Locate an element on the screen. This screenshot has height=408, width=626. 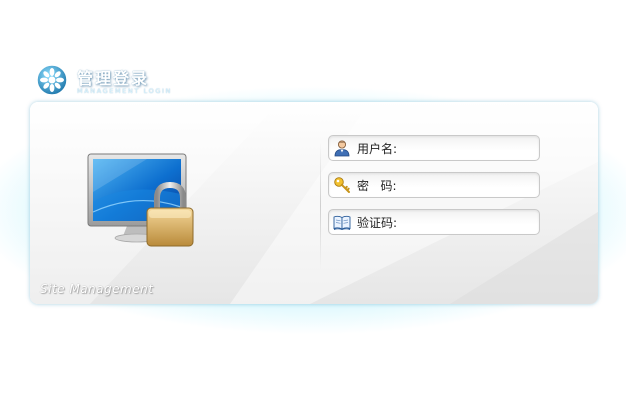
username-field: 用户名: is located at coordinates (434, 148).